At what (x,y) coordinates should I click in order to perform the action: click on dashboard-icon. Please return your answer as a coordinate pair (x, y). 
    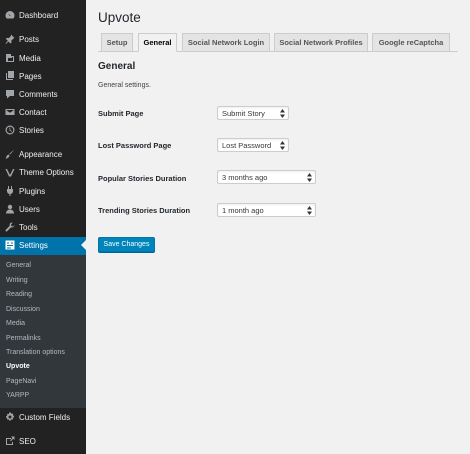
    Looking at the image, I should click on (10, 15).